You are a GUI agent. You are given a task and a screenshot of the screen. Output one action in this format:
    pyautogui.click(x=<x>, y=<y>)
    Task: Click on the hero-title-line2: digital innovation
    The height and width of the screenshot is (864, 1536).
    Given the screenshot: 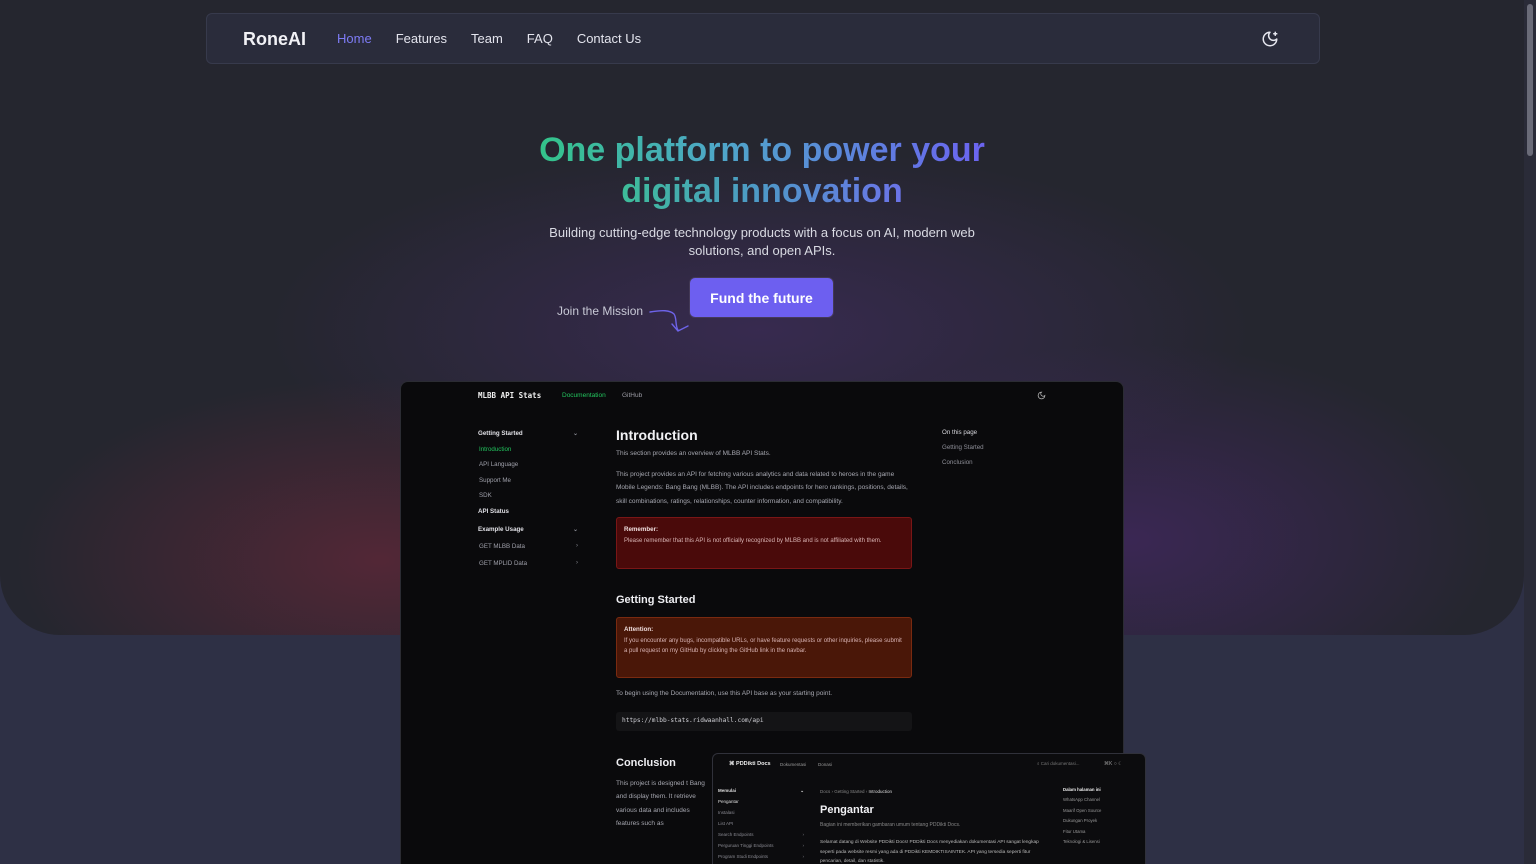 What is the action you would take?
    pyautogui.click(x=762, y=191)
    